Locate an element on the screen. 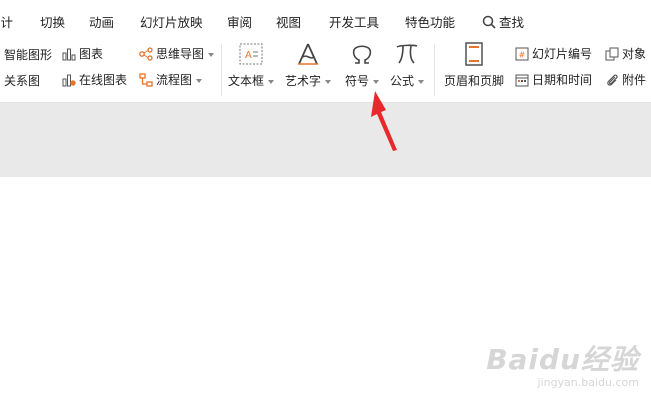  header-footer-icon is located at coordinates (474, 54).